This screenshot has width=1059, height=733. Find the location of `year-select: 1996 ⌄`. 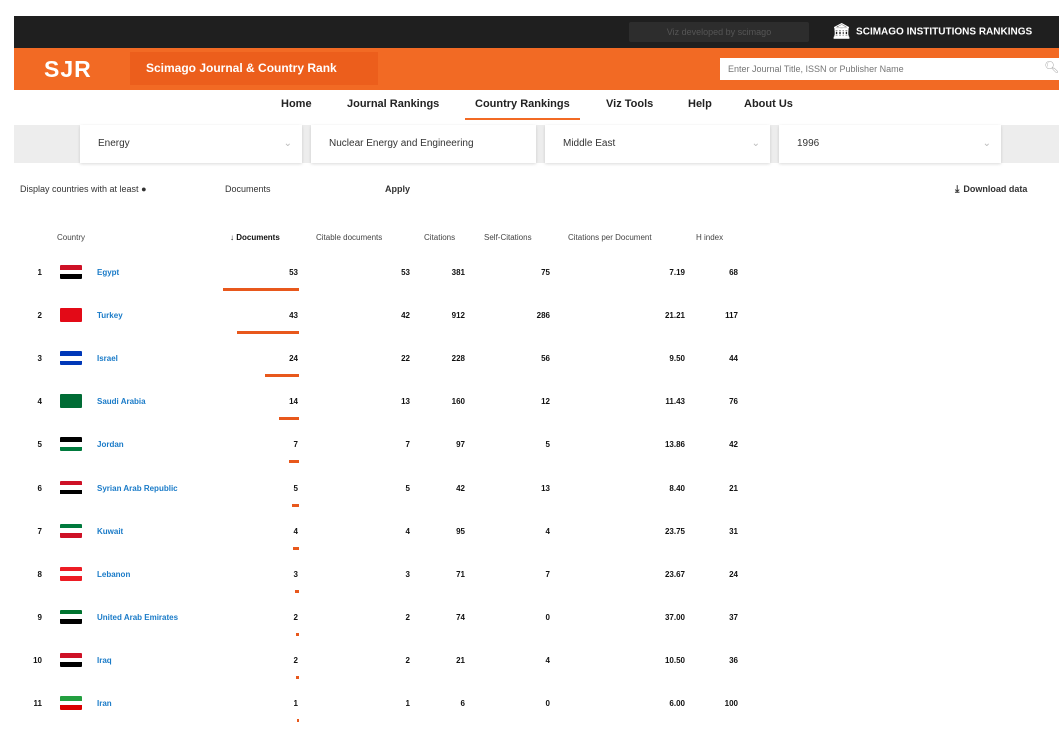

year-select: 1996 ⌄ is located at coordinates (890, 144).